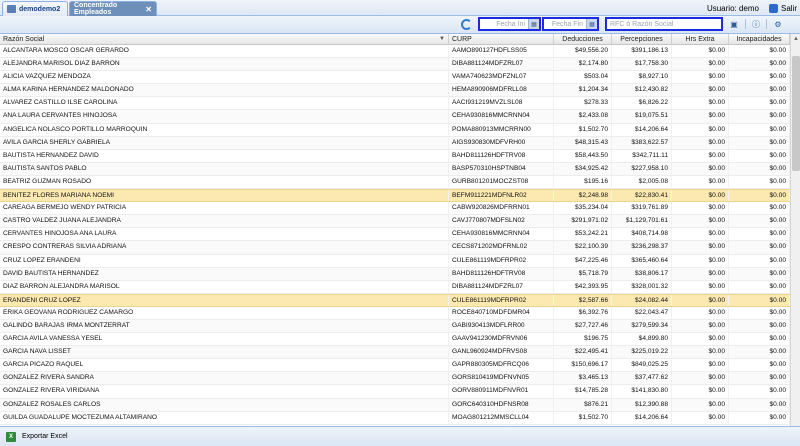 This screenshot has width=800, height=446. I want to click on fecha-ini-field: Fecha Ini ▦, so click(509, 24).